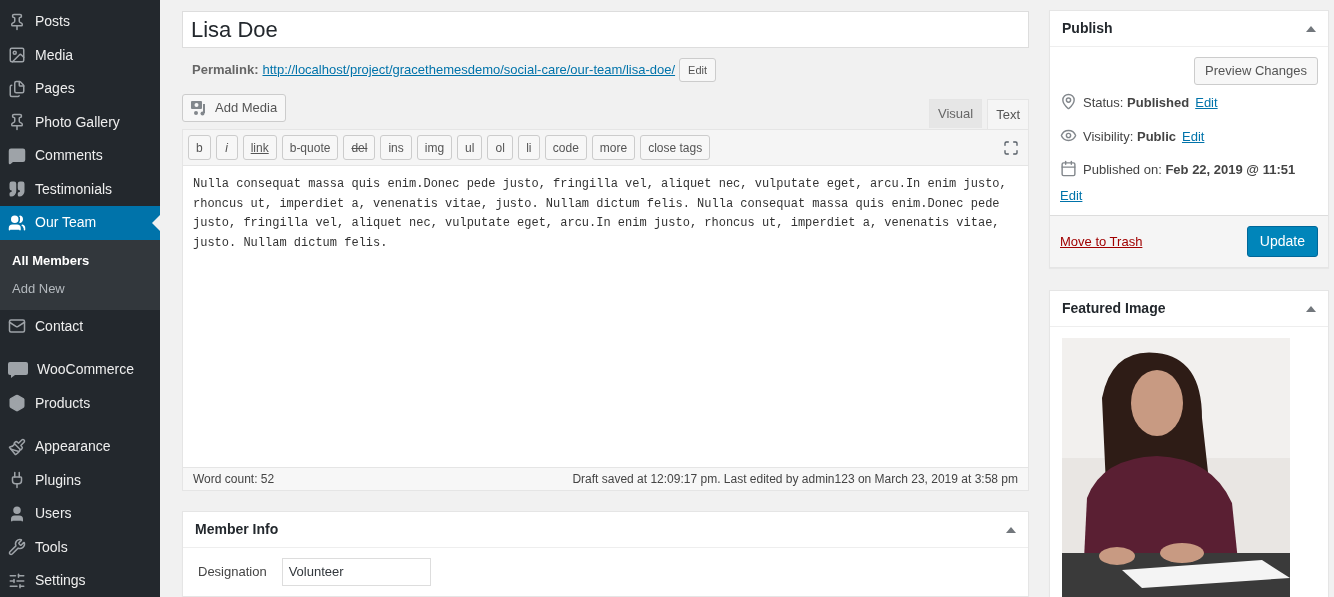 The height and width of the screenshot is (597, 1334). Describe the element at coordinates (1087, 28) in the screenshot. I see `box-title: Publish` at that location.